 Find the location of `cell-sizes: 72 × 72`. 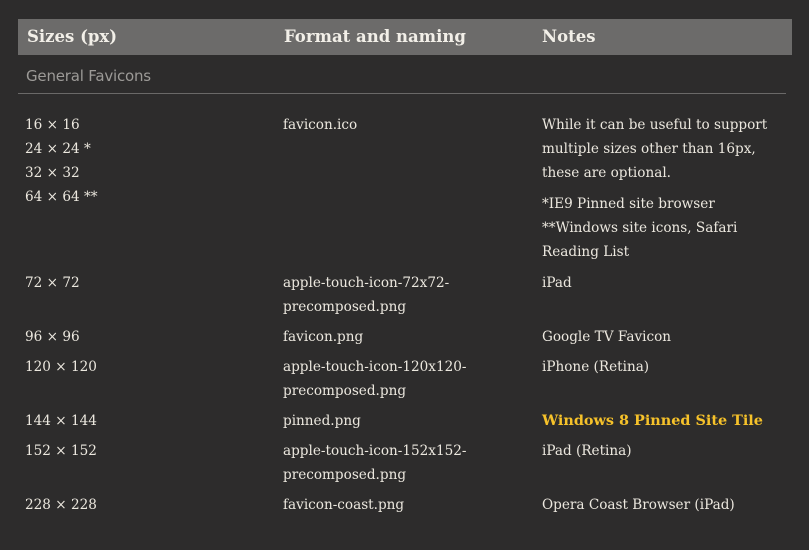

cell-sizes: 72 × 72 is located at coordinates (145, 283).